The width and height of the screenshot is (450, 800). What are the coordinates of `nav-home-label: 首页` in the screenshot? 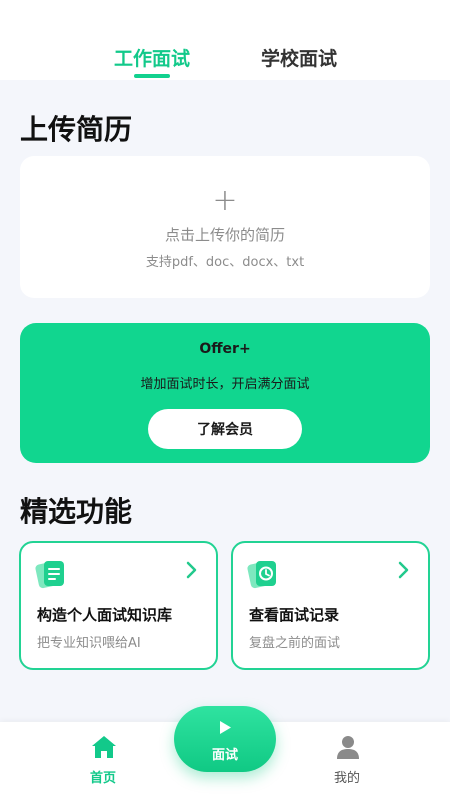 It's located at (102, 778).